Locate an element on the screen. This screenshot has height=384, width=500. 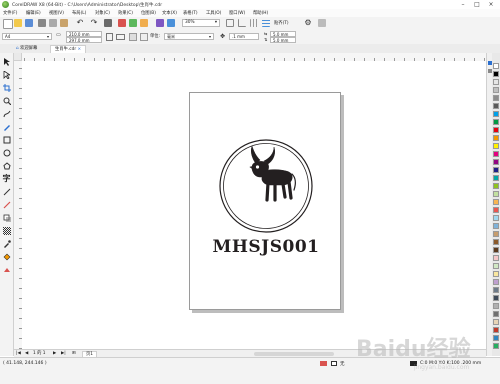
ox-logo is located at coordinates (266, 186).